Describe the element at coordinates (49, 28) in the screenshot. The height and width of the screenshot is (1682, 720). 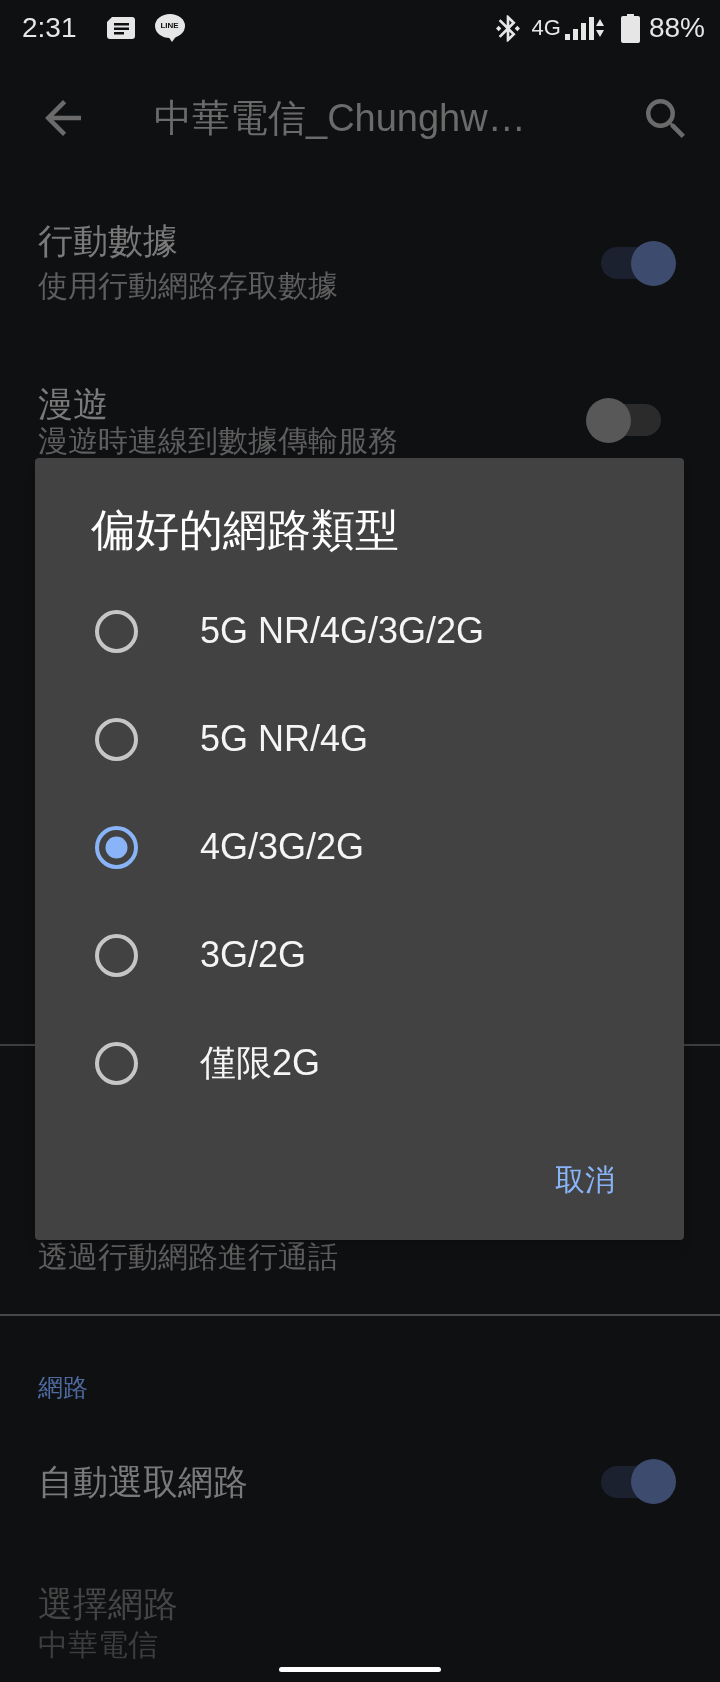
I see `status-time: 2:31` at that location.